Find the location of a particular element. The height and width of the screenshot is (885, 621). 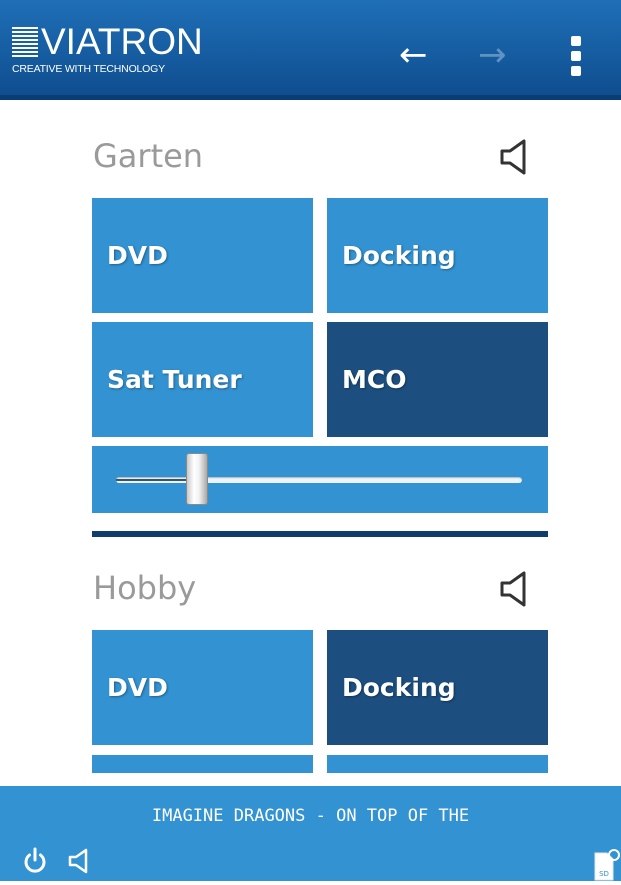

logo-tagline: CREATIVE WITH TECHNOLOGY is located at coordinates (88, 69).